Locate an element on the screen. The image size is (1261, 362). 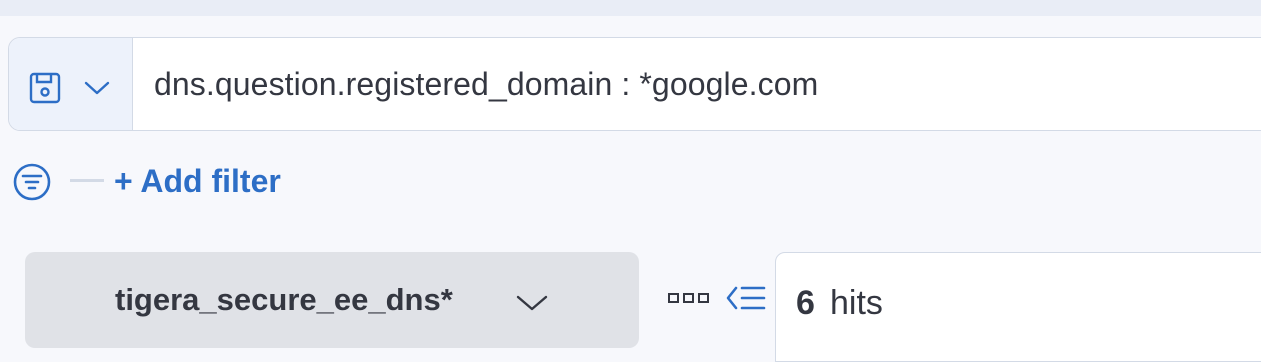
collapse-sidebar-icon is located at coordinates (746, 298).